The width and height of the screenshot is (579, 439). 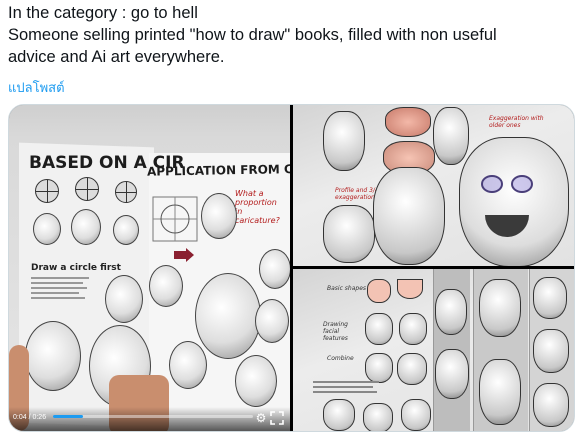 I want to click on fullscreen-glyph, so click(x=277, y=418).